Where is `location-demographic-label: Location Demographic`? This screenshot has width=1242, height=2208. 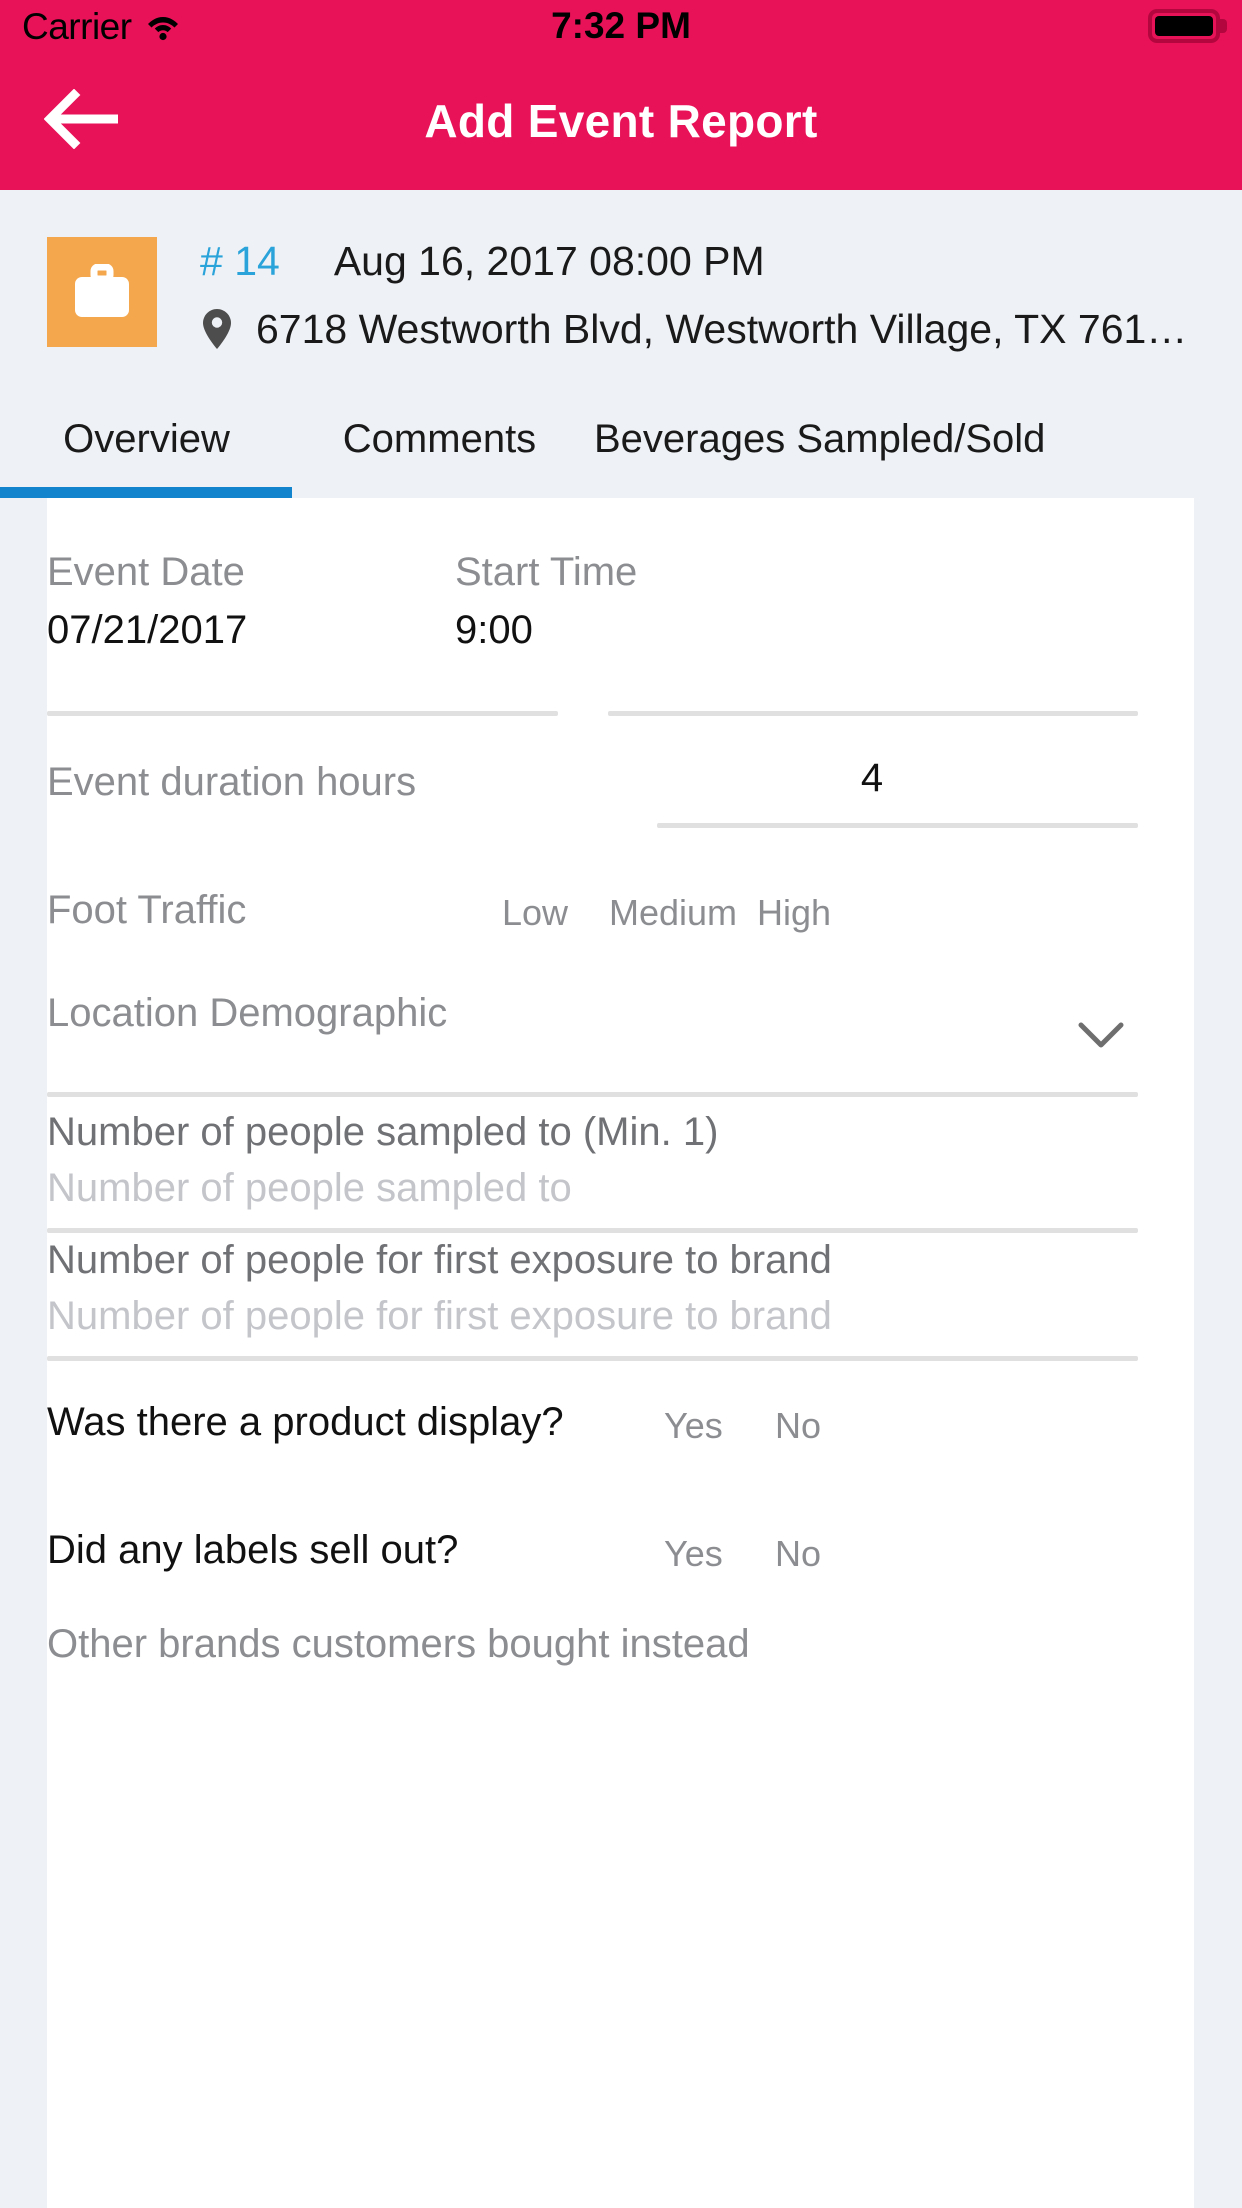 location-demographic-label: Location Demographic is located at coordinates (247, 1013).